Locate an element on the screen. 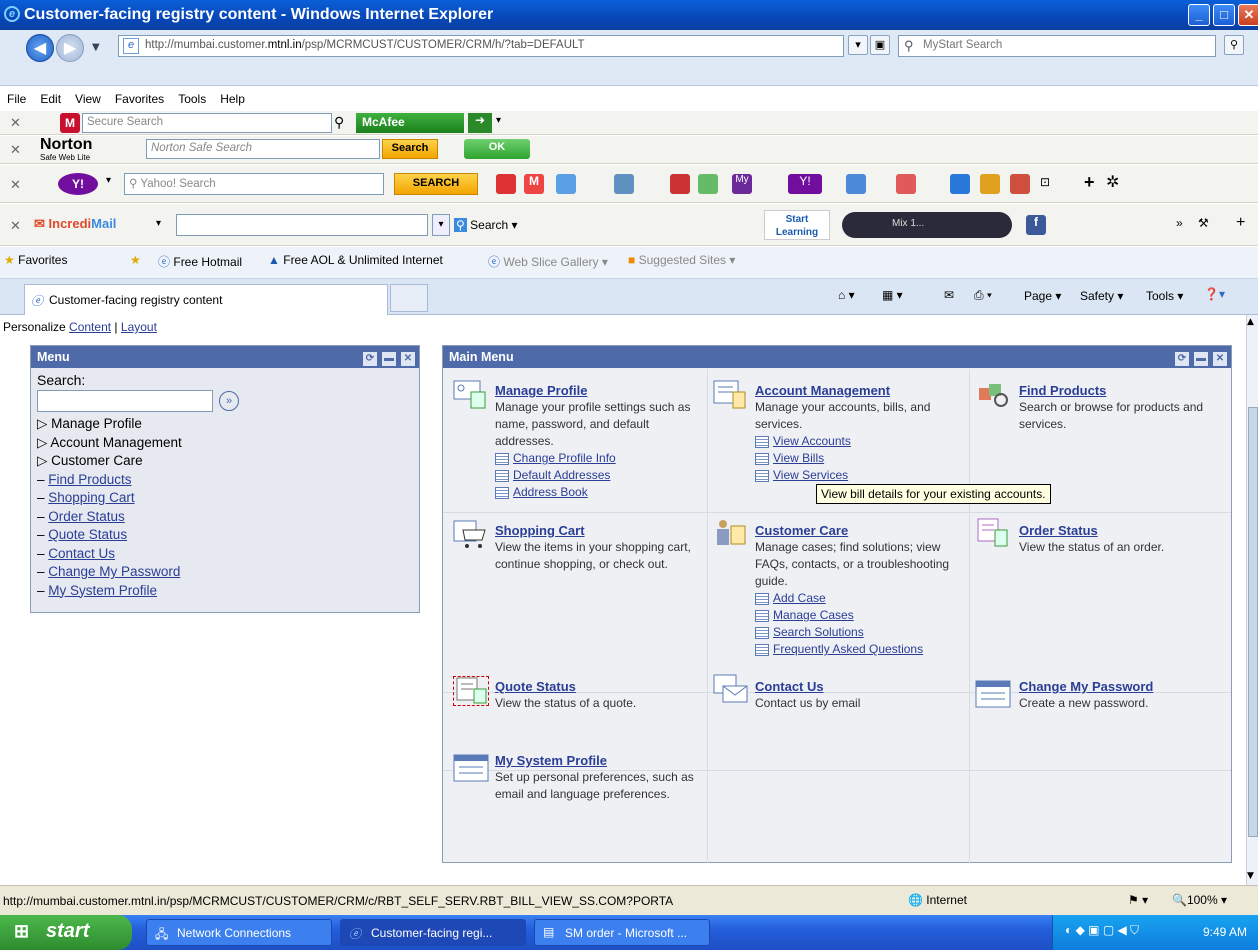  youtube-icon is located at coordinates (680, 184).